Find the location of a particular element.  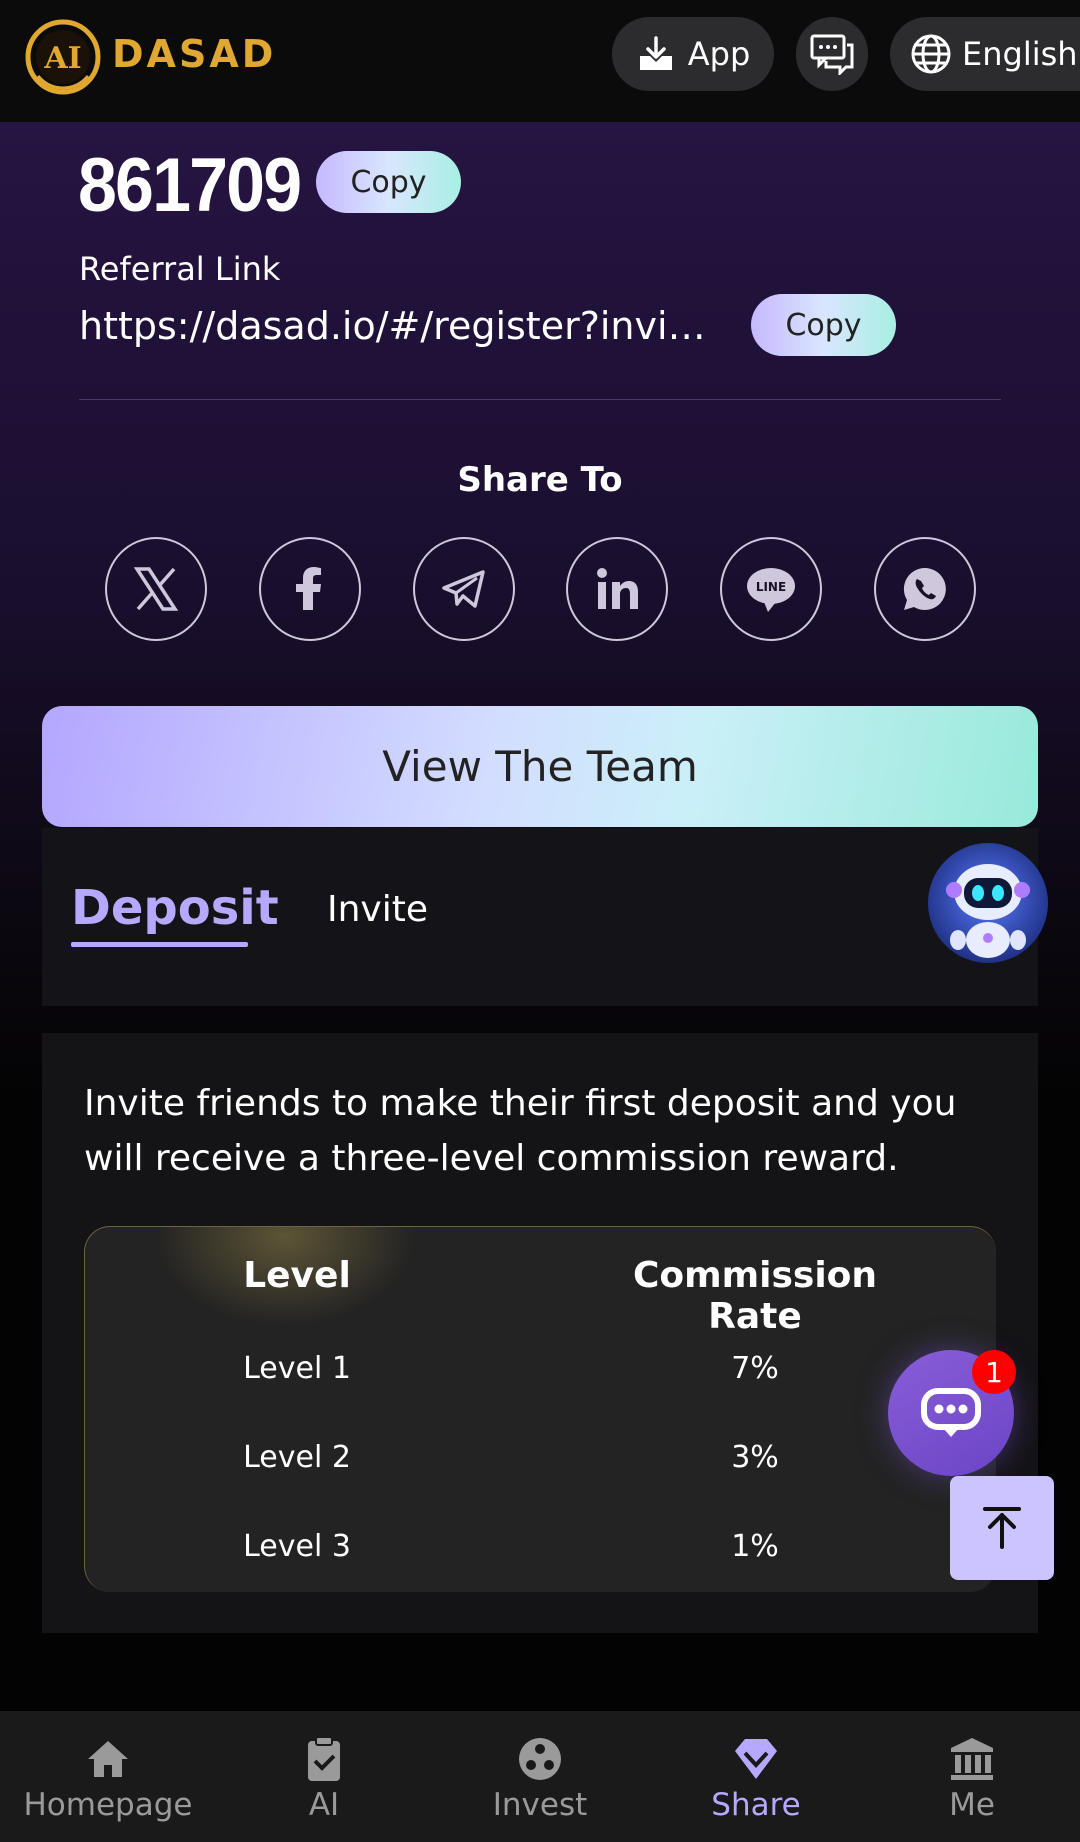

copy-code-button: Copy is located at coordinates (388, 182).